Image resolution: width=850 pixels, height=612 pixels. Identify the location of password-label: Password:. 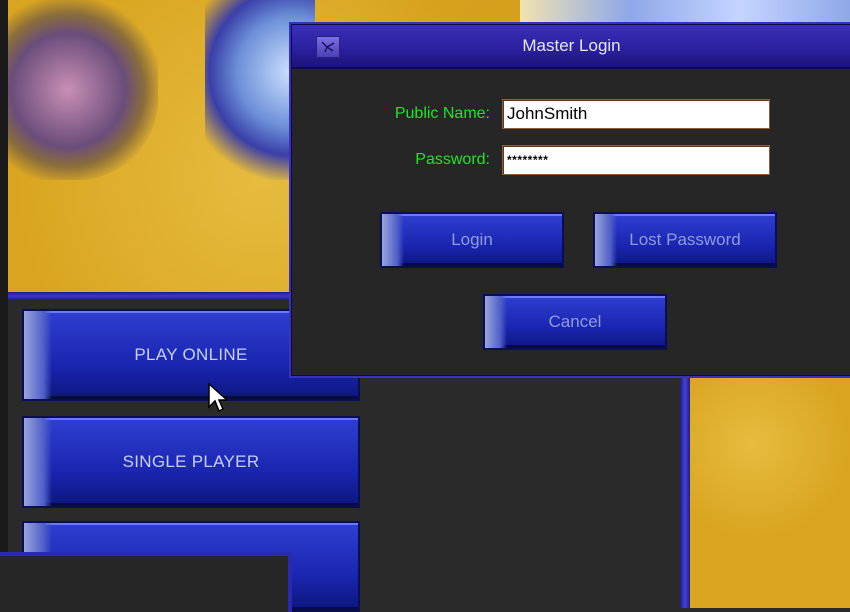
(452, 159).